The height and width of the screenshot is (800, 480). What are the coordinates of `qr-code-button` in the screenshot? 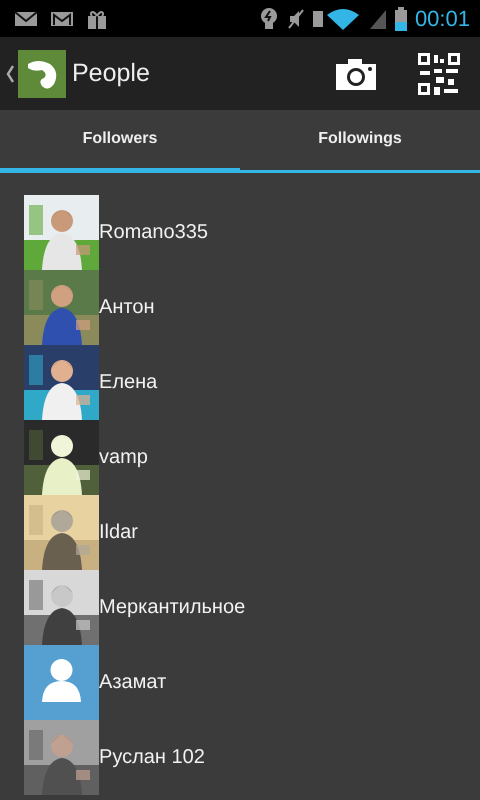 It's located at (439, 73).